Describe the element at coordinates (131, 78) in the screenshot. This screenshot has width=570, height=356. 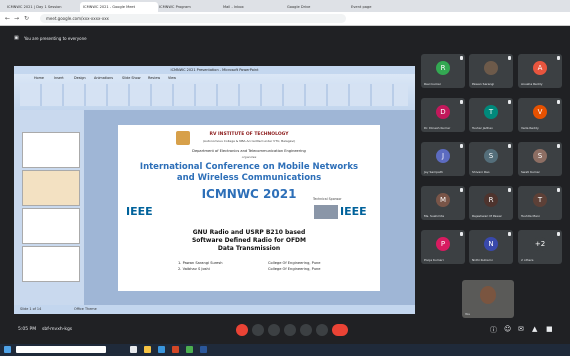
I see `ribbon-tab: Slide Show` at that location.